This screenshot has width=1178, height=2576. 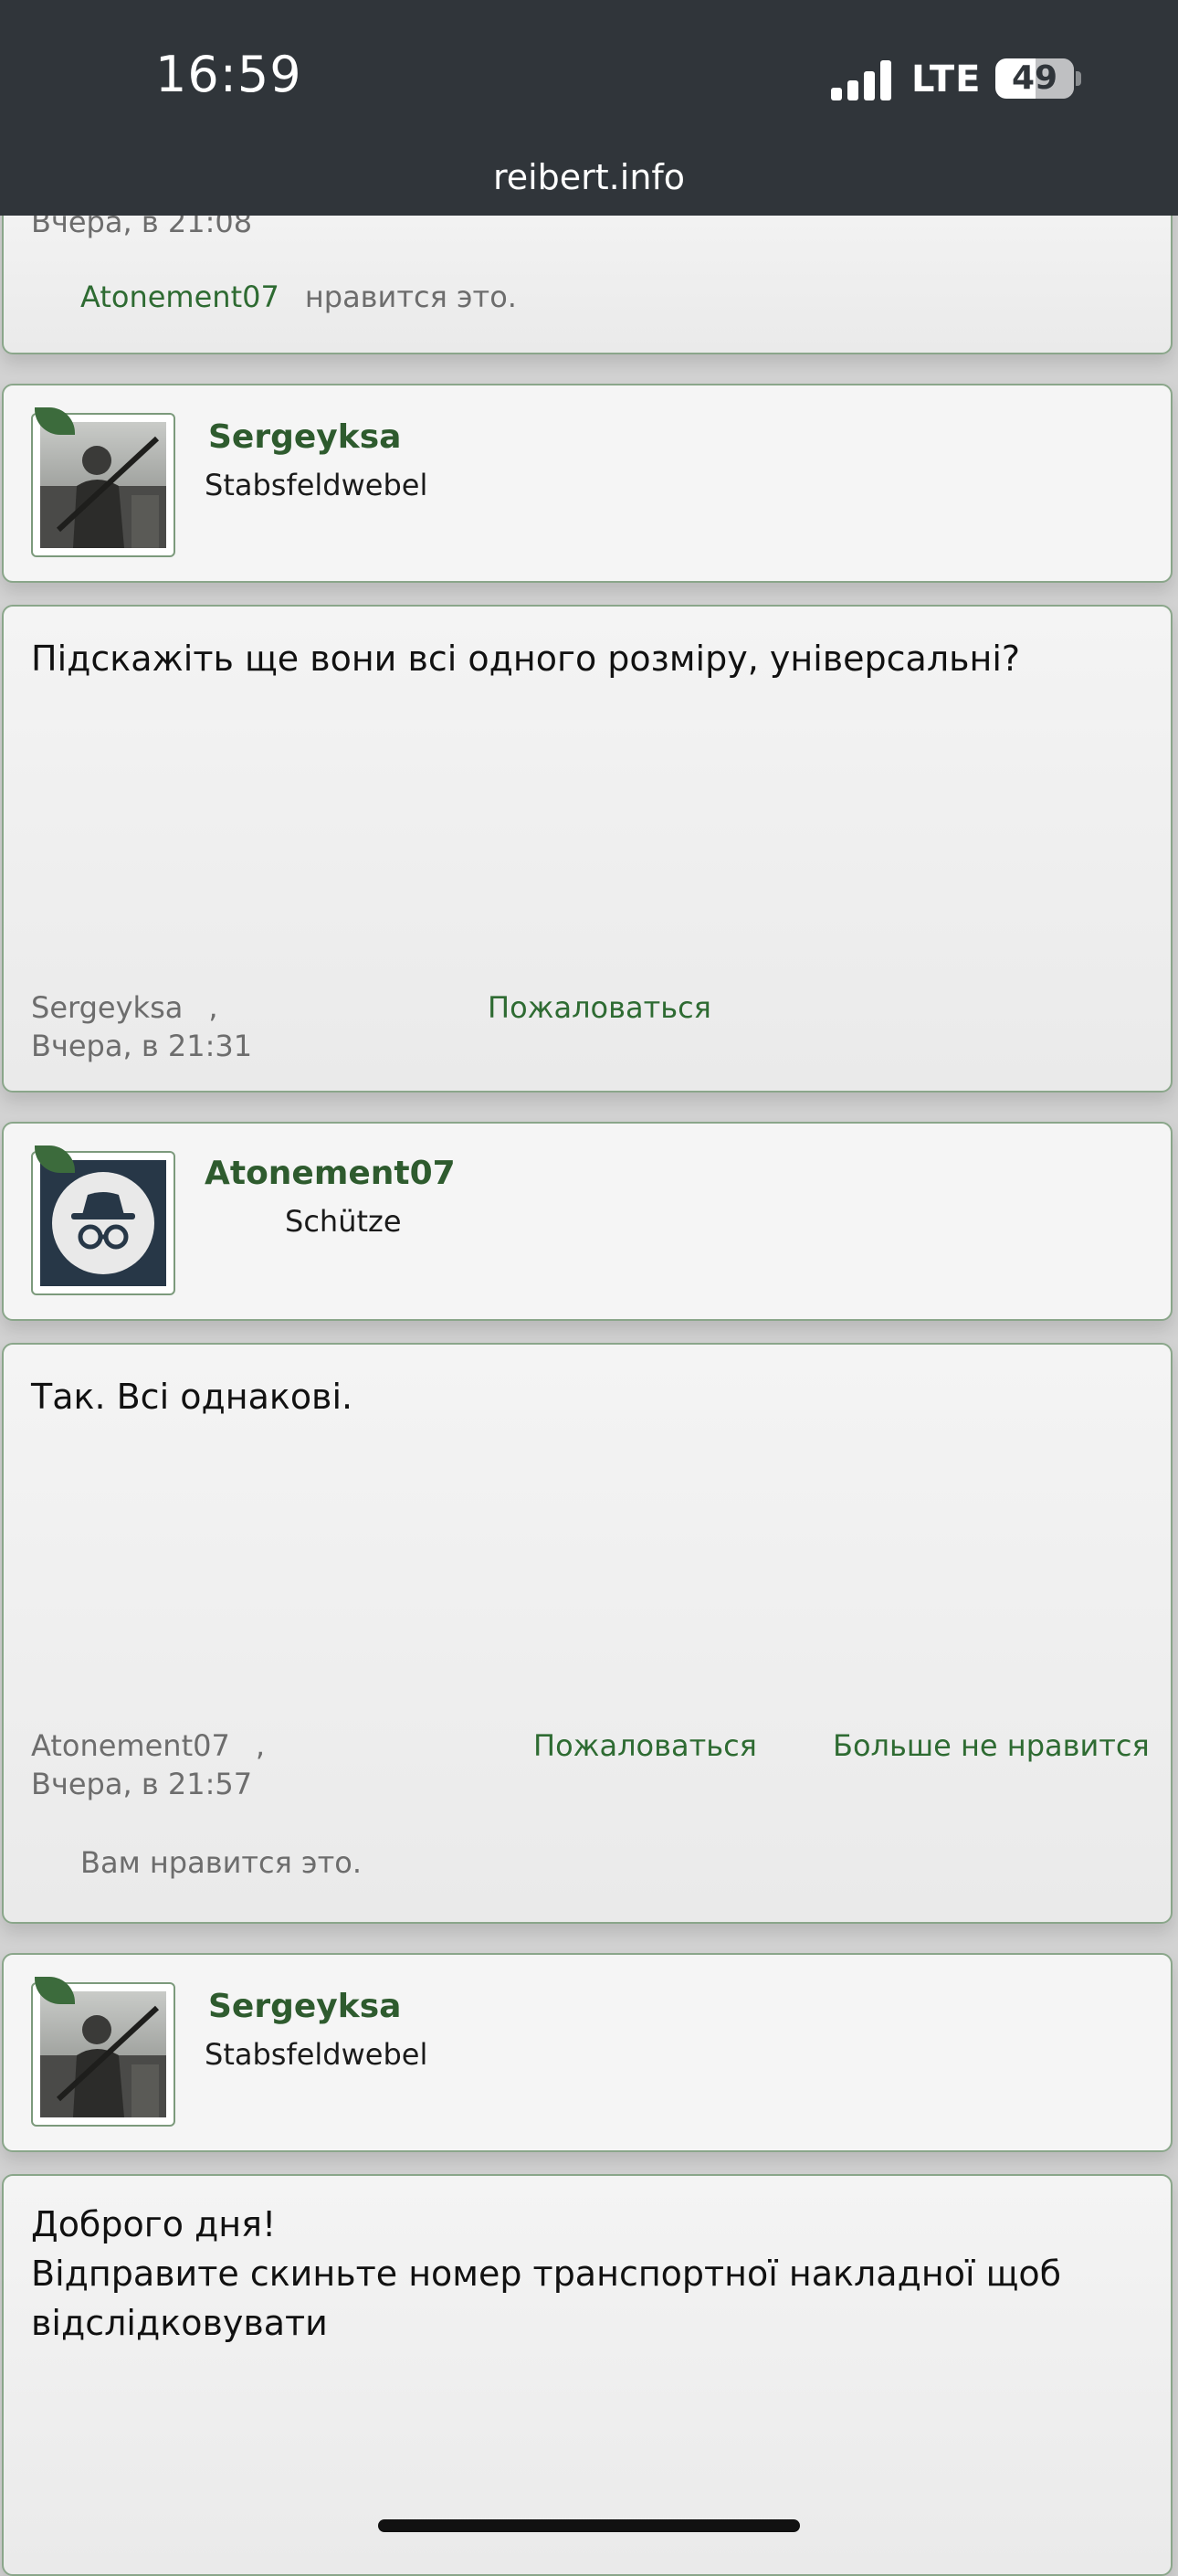 I want to click on message-line: Доброго дня!, so click(x=154, y=2224).